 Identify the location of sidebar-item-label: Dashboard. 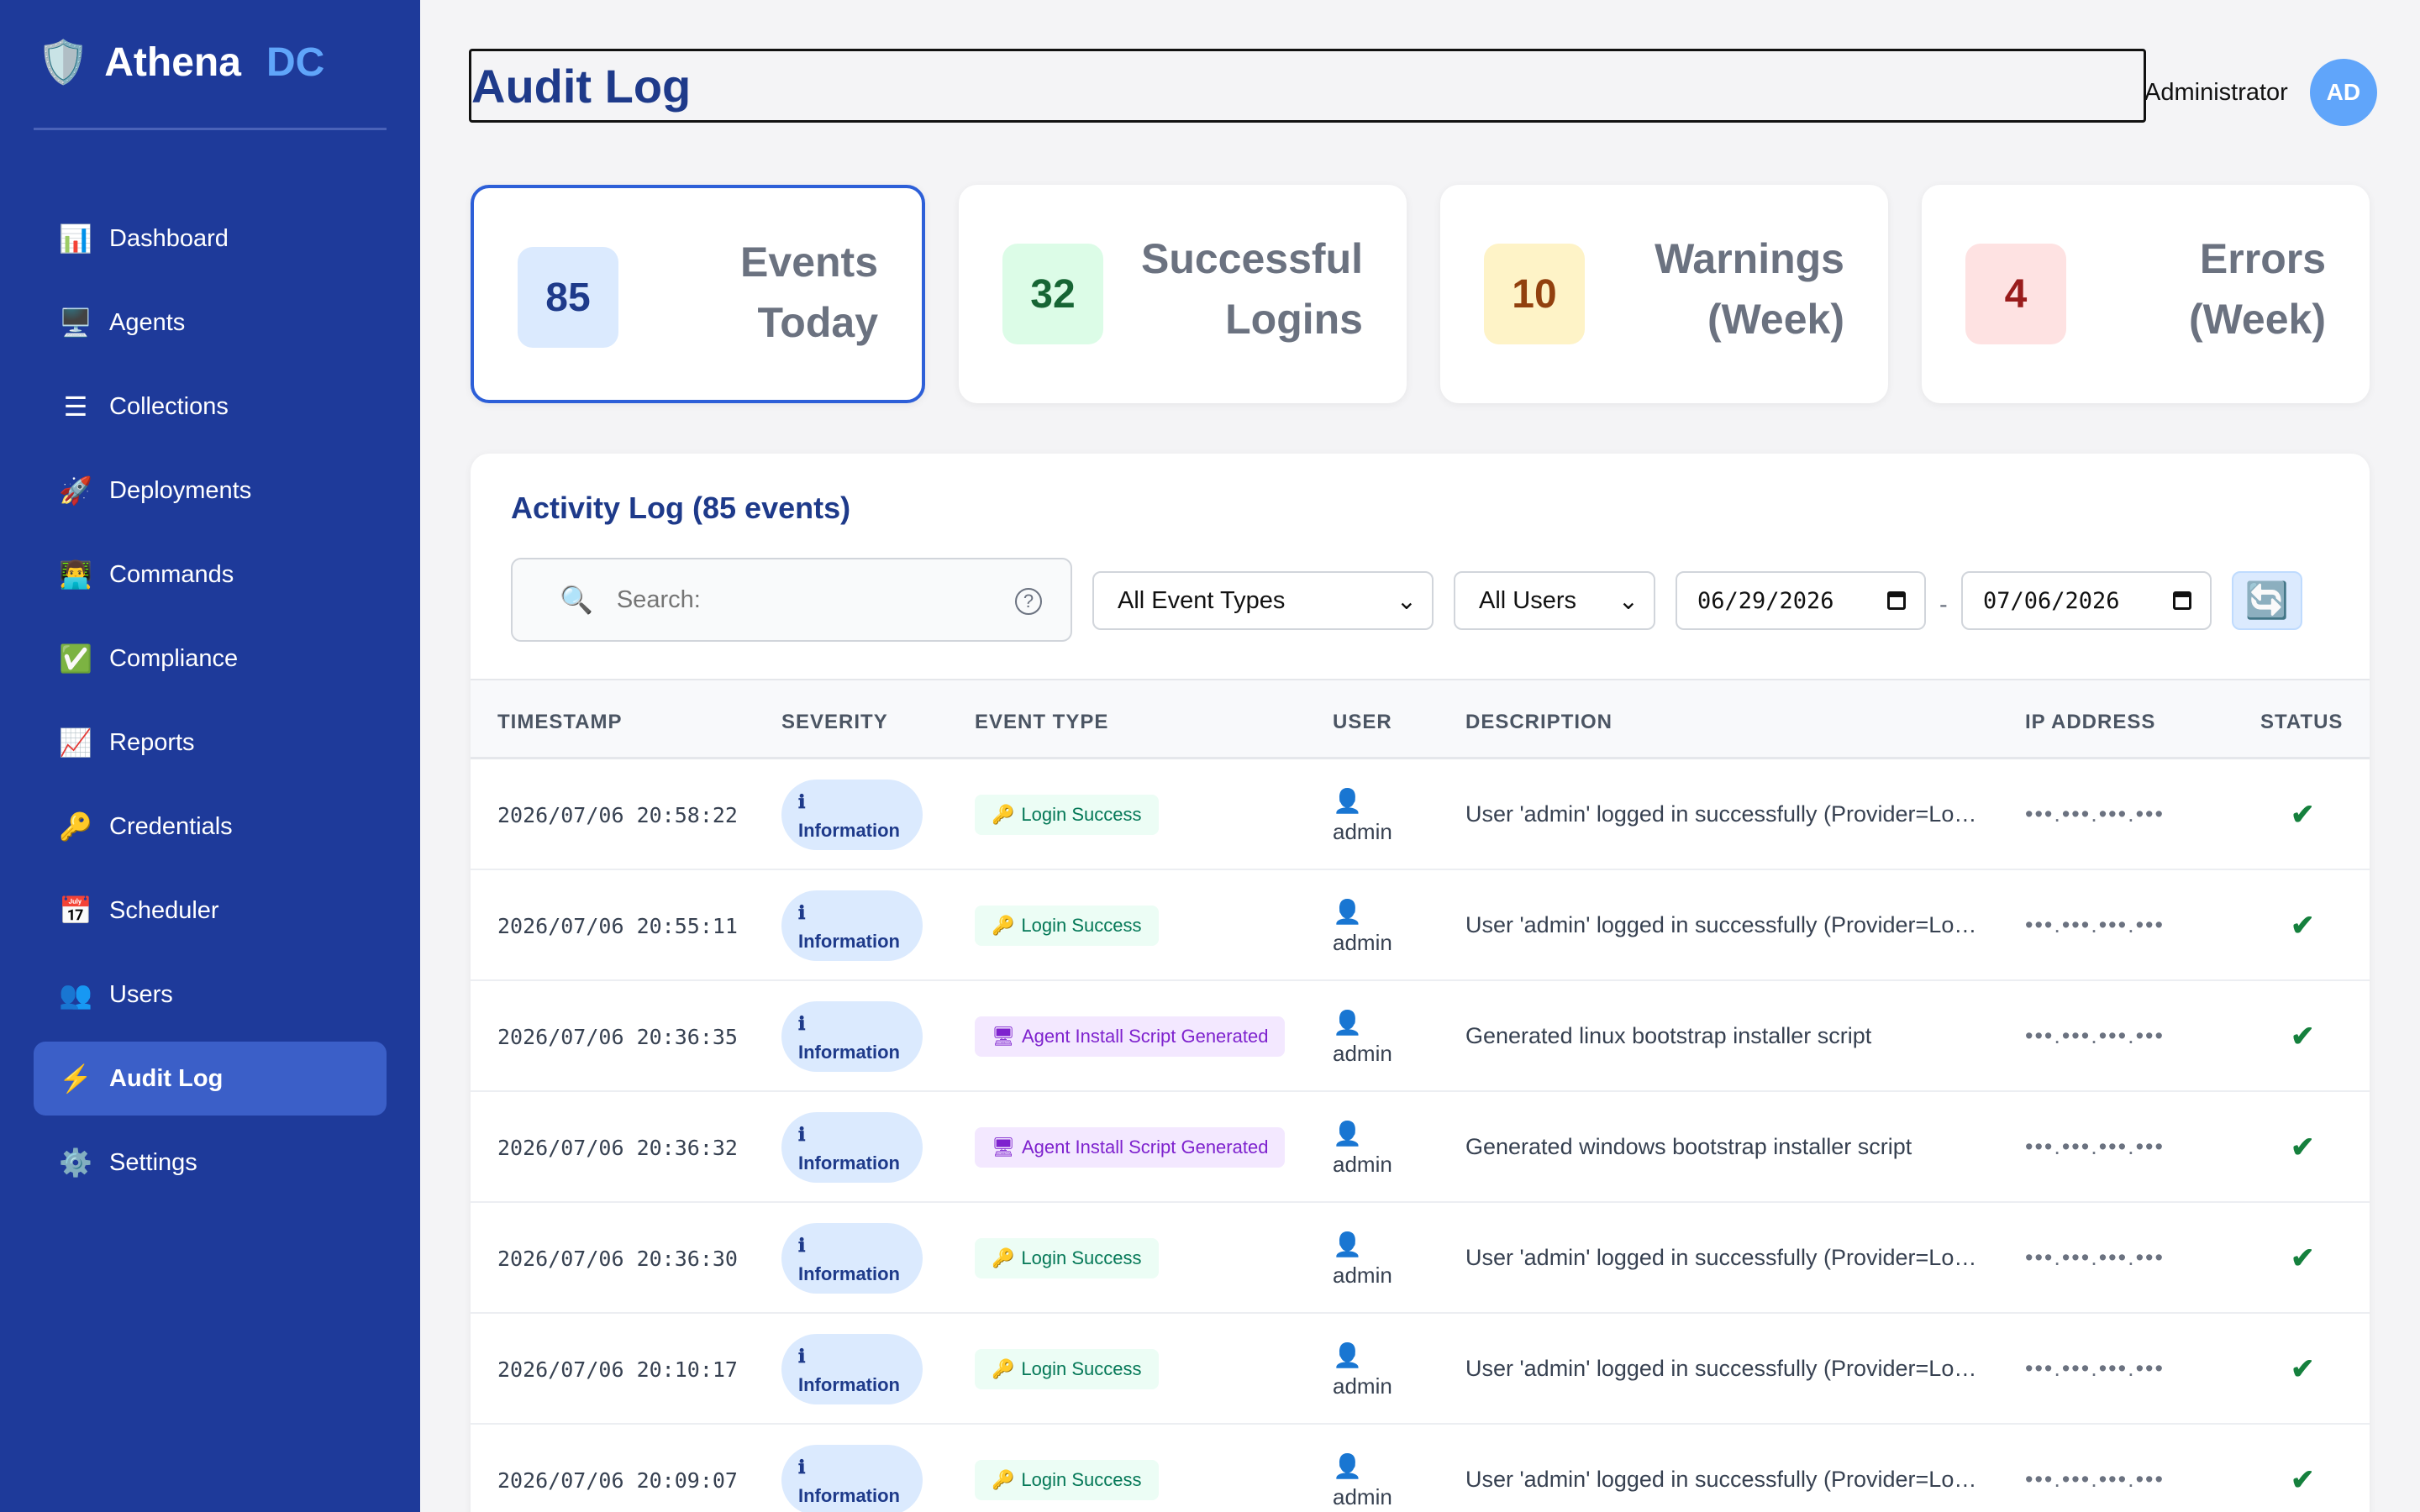
(169, 238).